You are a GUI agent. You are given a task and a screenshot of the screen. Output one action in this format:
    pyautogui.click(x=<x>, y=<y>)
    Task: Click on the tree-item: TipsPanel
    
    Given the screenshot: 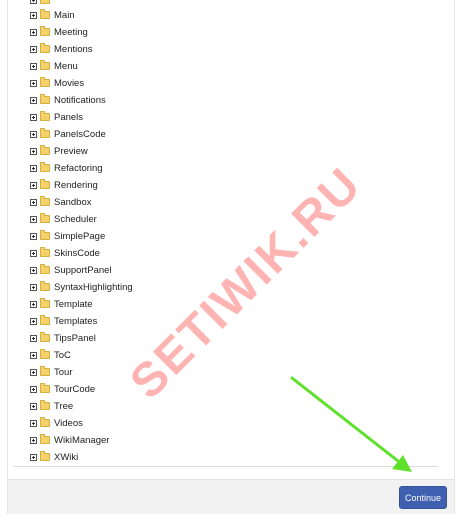 What is the action you would take?
    pyautogui.click(x=63, y=338)
    